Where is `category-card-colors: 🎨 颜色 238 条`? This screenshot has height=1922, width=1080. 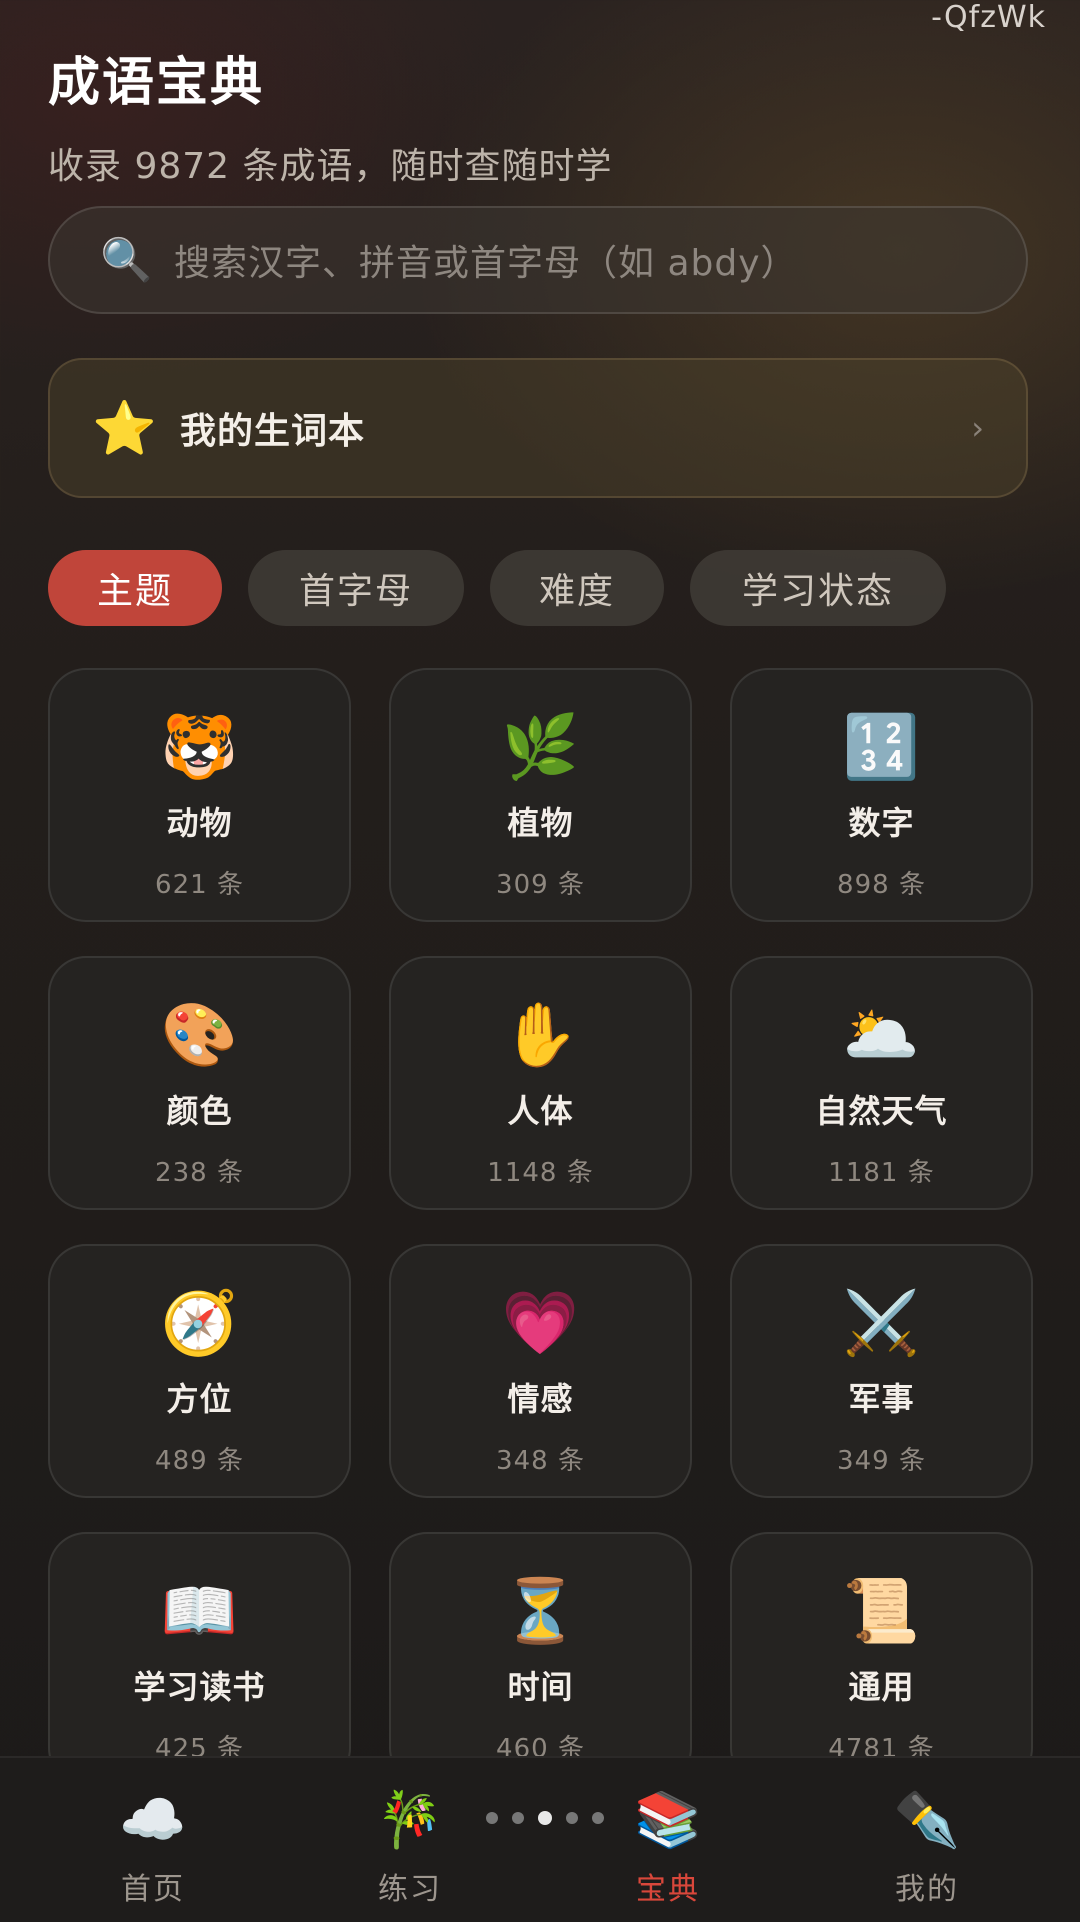 category-card-colors: 🎨 颜色 238 条 is located at coordinates (199, 1083).